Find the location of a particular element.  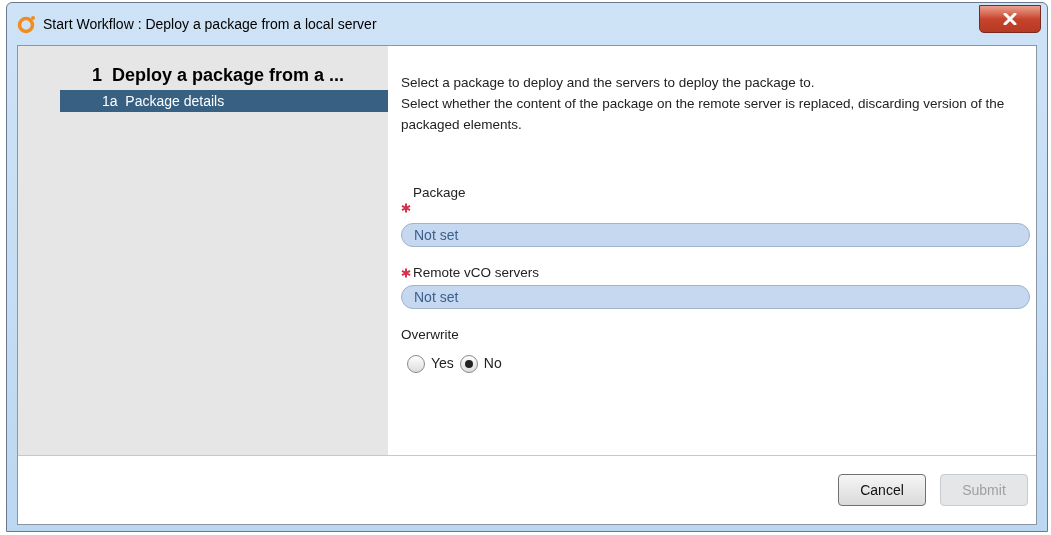

field-label: Overwrite is located at coordinates (430, 334).